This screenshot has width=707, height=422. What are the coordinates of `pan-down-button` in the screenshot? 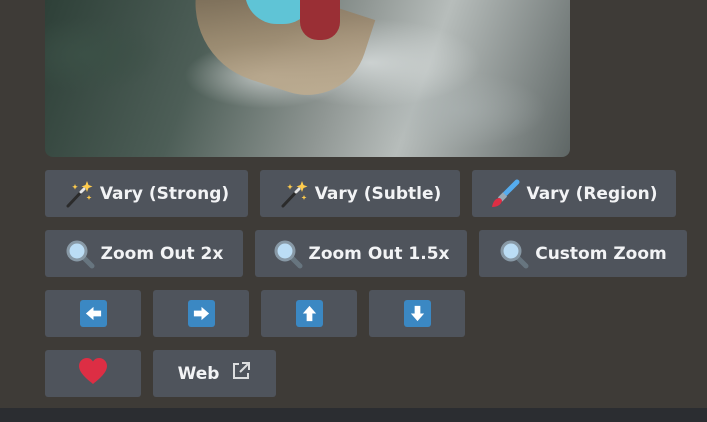 It's located at (417, 313).